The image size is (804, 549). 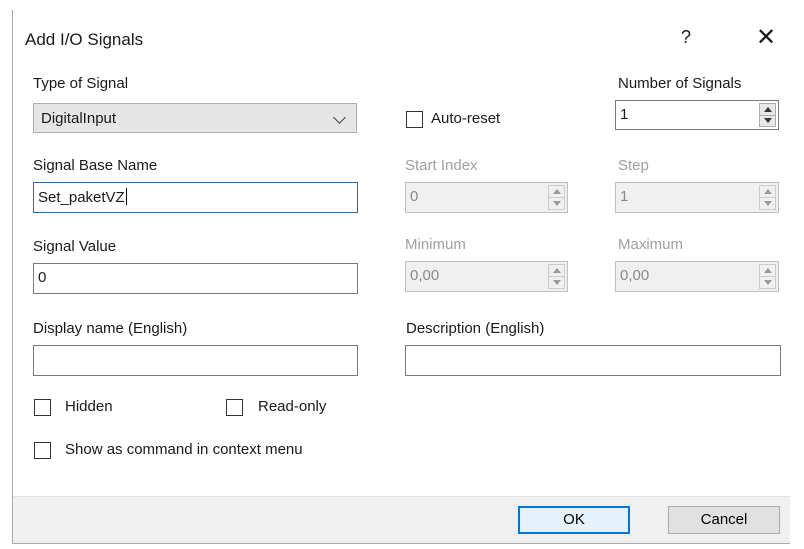 I want to click on signal-base-name-label: Signal Base Name, so click(x=95, y=165).